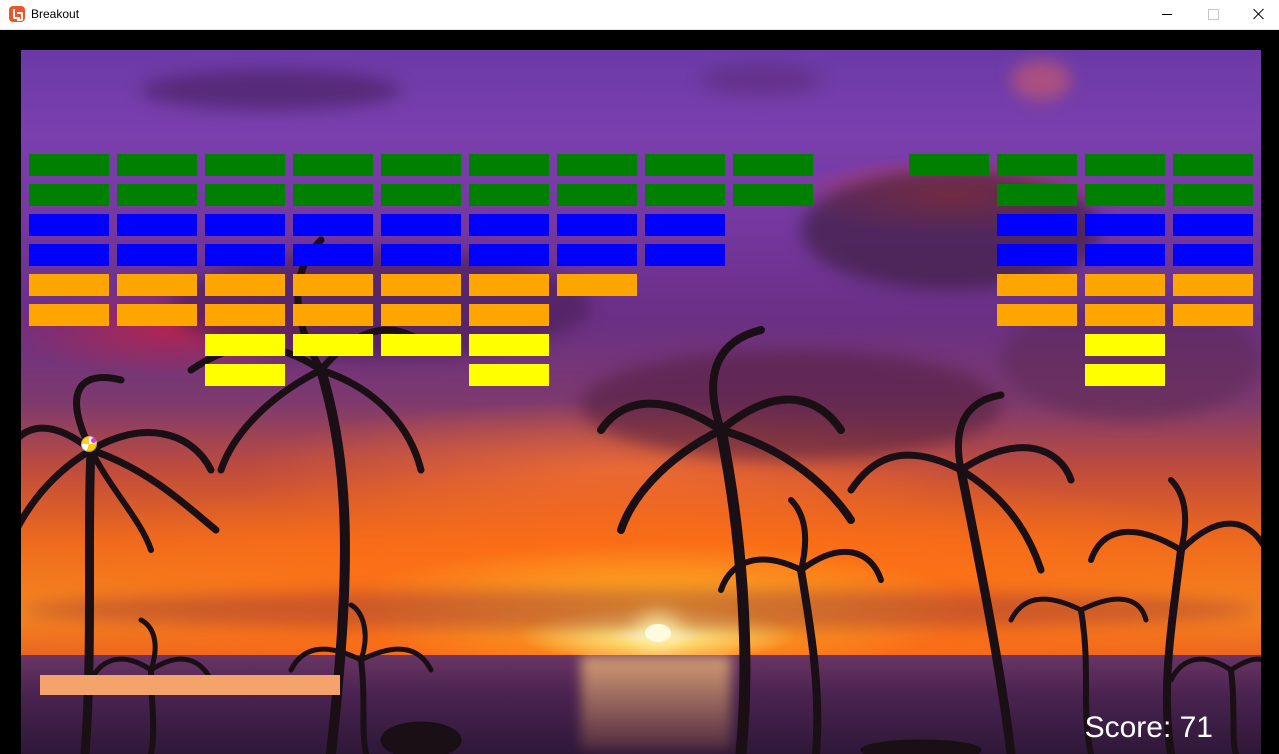 The width and height of the screenshot is (1279, 754). What do you see at coordinates (17, 14) in the screenshot?
I see `monogame-icon` at bounding box center [17, 14].